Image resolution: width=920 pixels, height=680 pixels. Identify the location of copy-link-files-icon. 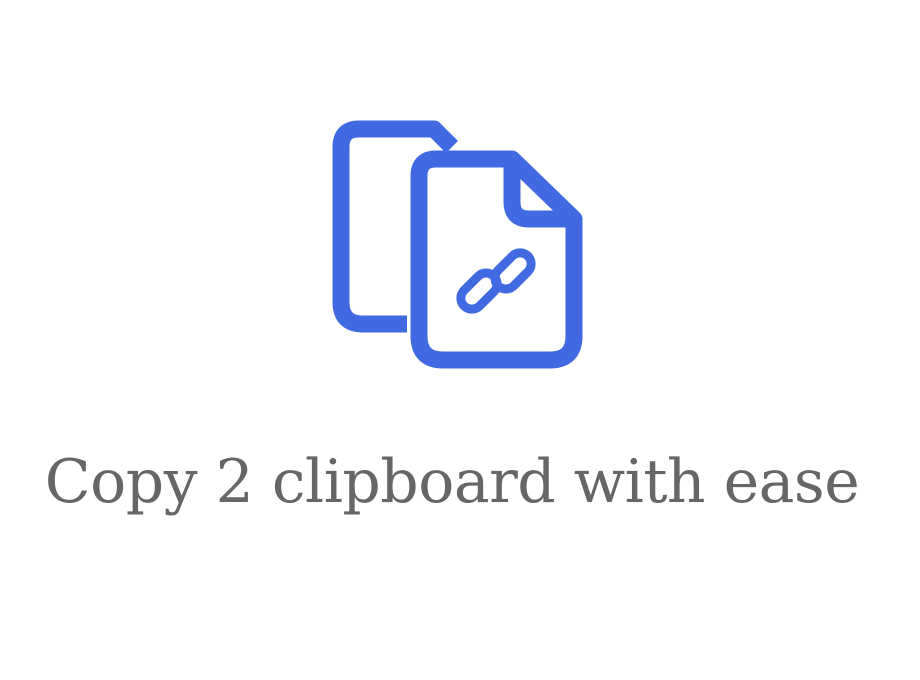
(460, 248).